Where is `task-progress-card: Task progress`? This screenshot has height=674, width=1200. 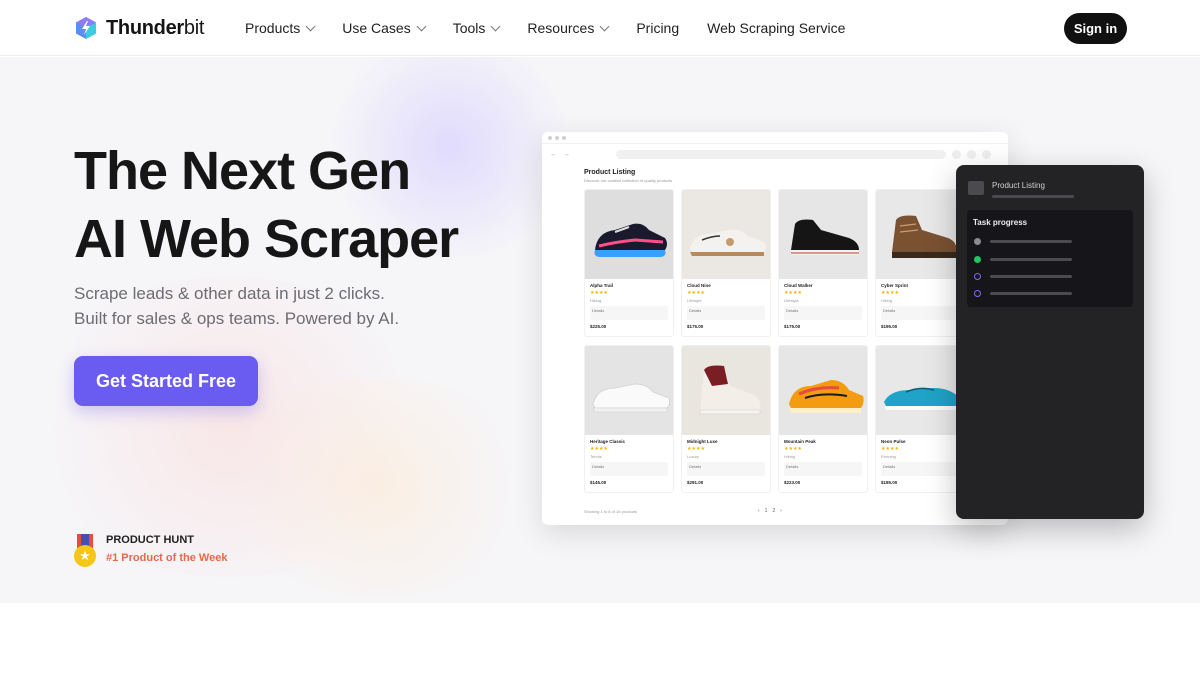
task-progress-card: Task progress is located at coordinates (1050, 258).